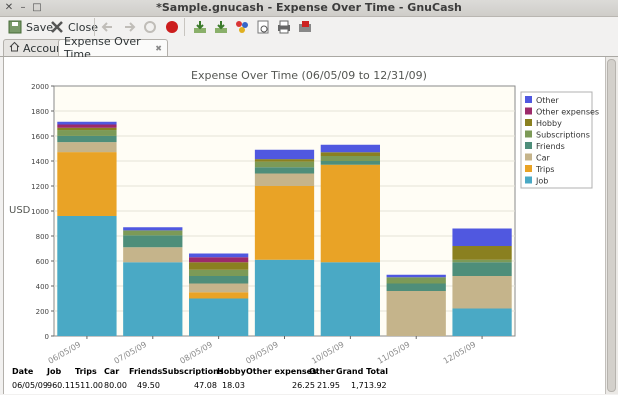 Image resolution: width=618 pixels, height=395 pixels. What do you see at coordinates (40, 112) in the screenshot?
I see `y-tick-label: 1800` at bounding box center [40, 112].